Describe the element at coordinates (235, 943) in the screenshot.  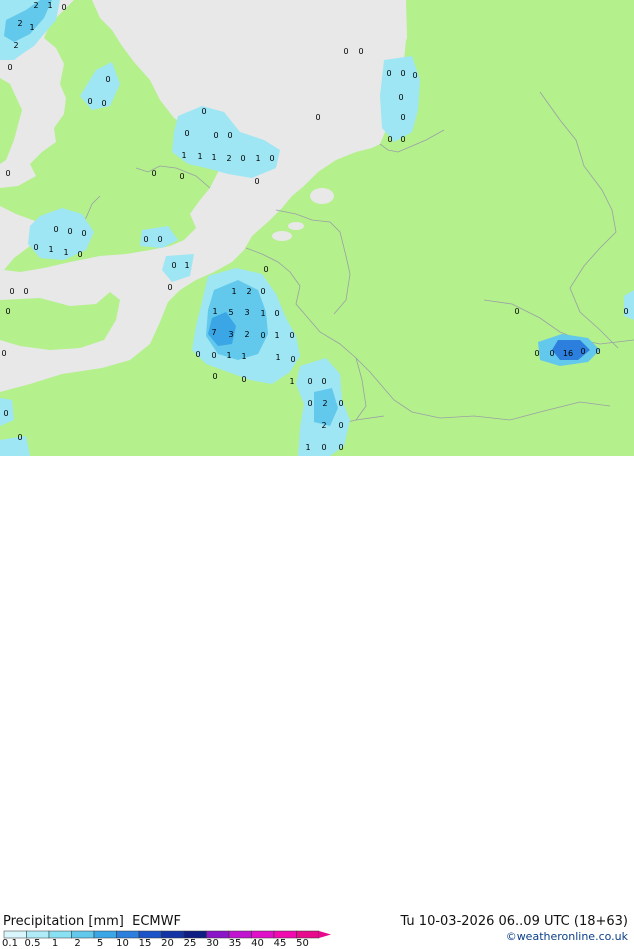
I see `scale-tick-label: 35` at that location.